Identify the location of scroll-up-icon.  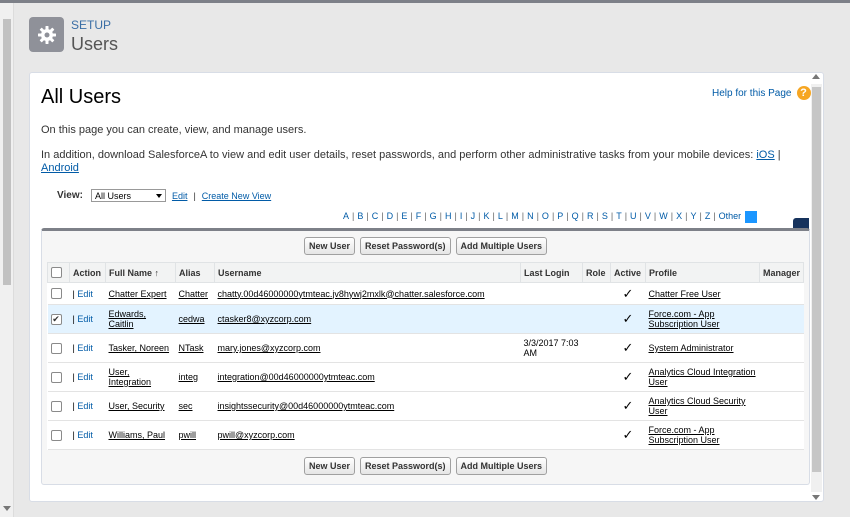
(816, 76).